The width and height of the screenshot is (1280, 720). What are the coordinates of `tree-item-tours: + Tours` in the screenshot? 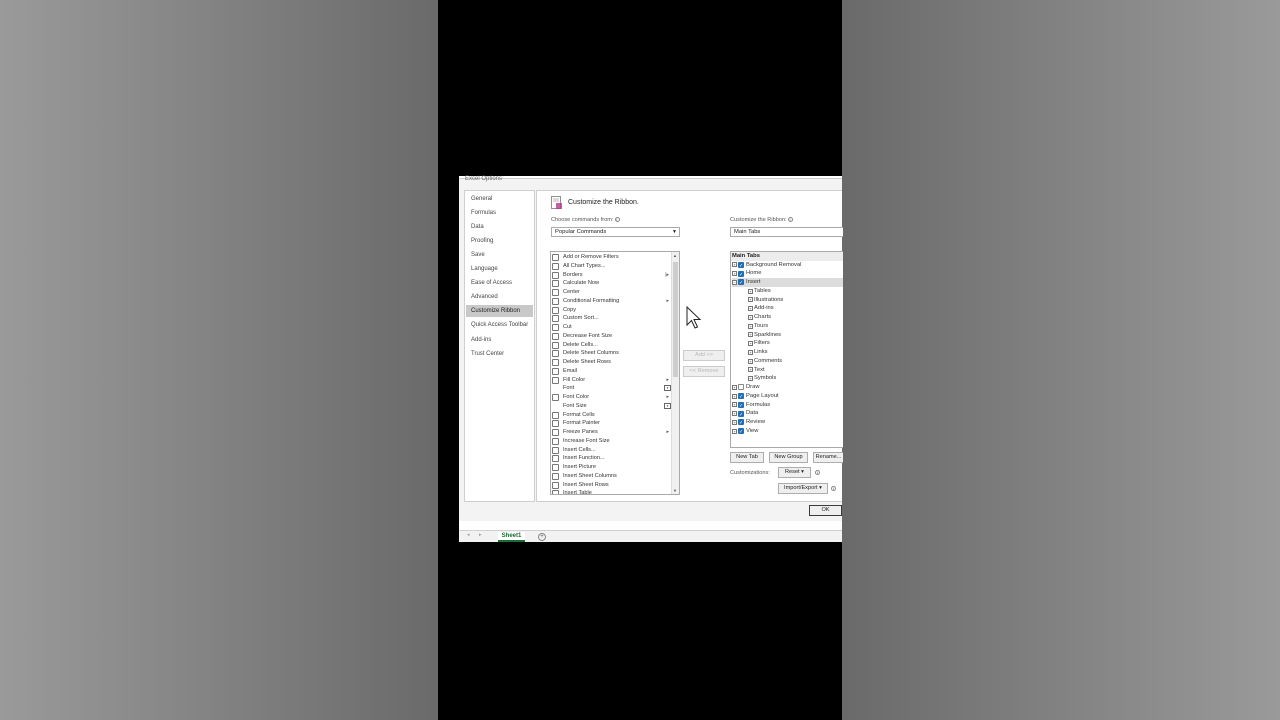 It's located at (795, 326).